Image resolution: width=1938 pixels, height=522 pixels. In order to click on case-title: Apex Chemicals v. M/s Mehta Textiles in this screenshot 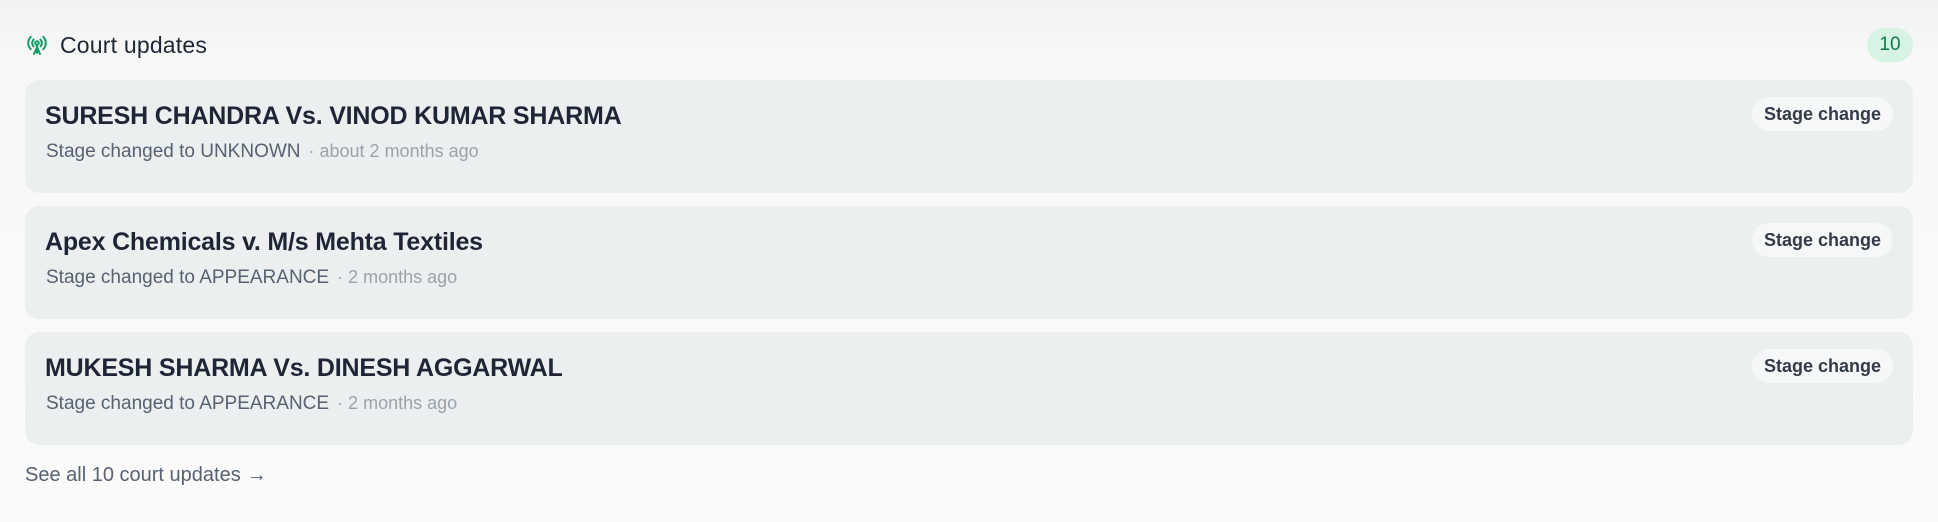, I will do `click(264, 242)`.